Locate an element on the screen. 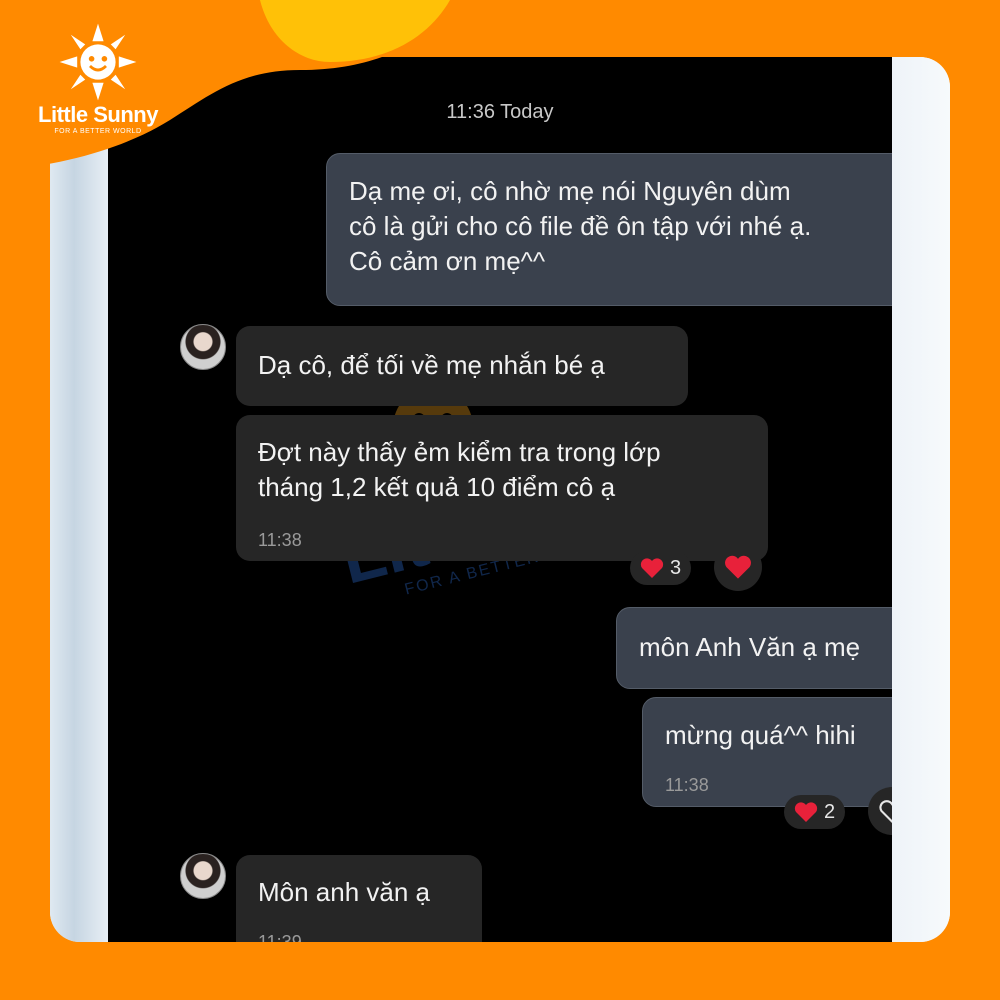  reaction-badge: 3 is located at coordinates (661, 568).